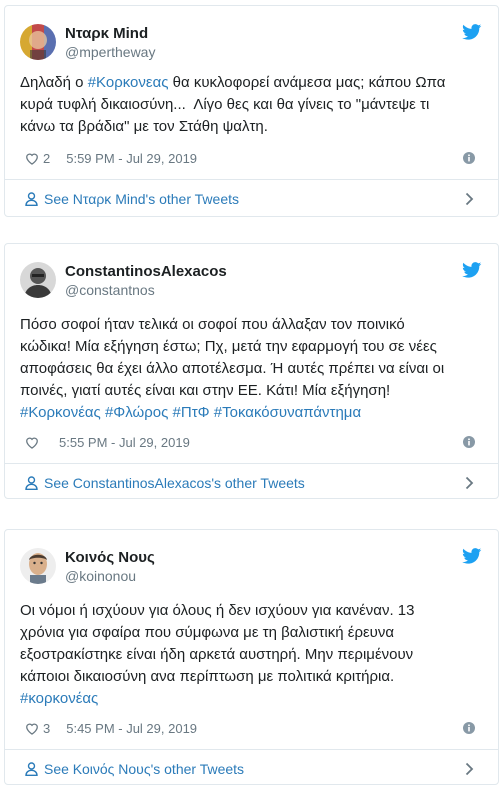 Image resolution: width=503 pixels, height=788 pixels. I want to click on tweet-header: ConstantinosAlexacos @constantnos, so click(123, 280).